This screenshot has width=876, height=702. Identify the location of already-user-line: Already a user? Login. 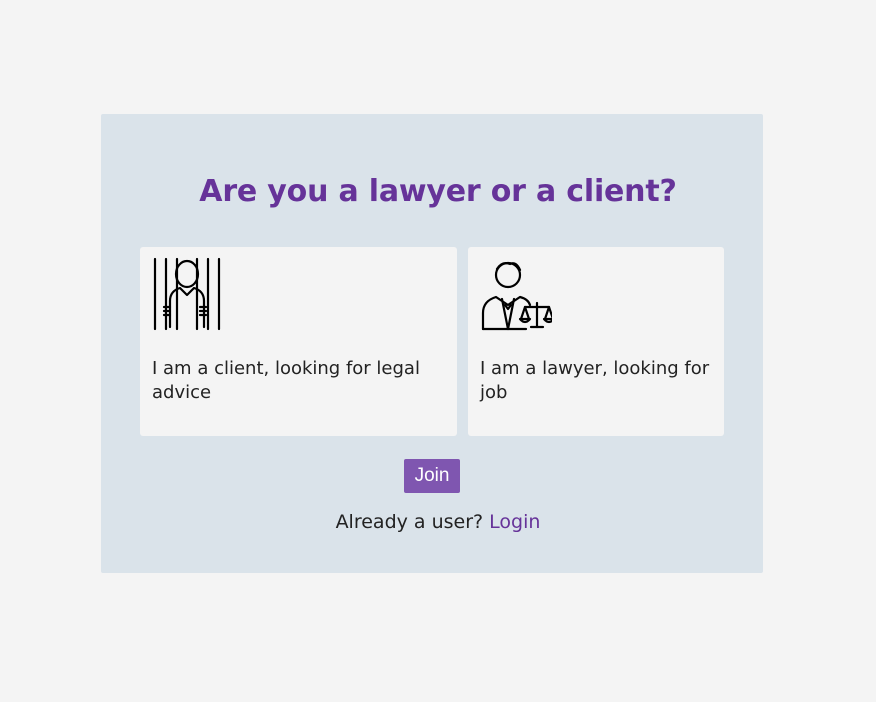
(438, 522).